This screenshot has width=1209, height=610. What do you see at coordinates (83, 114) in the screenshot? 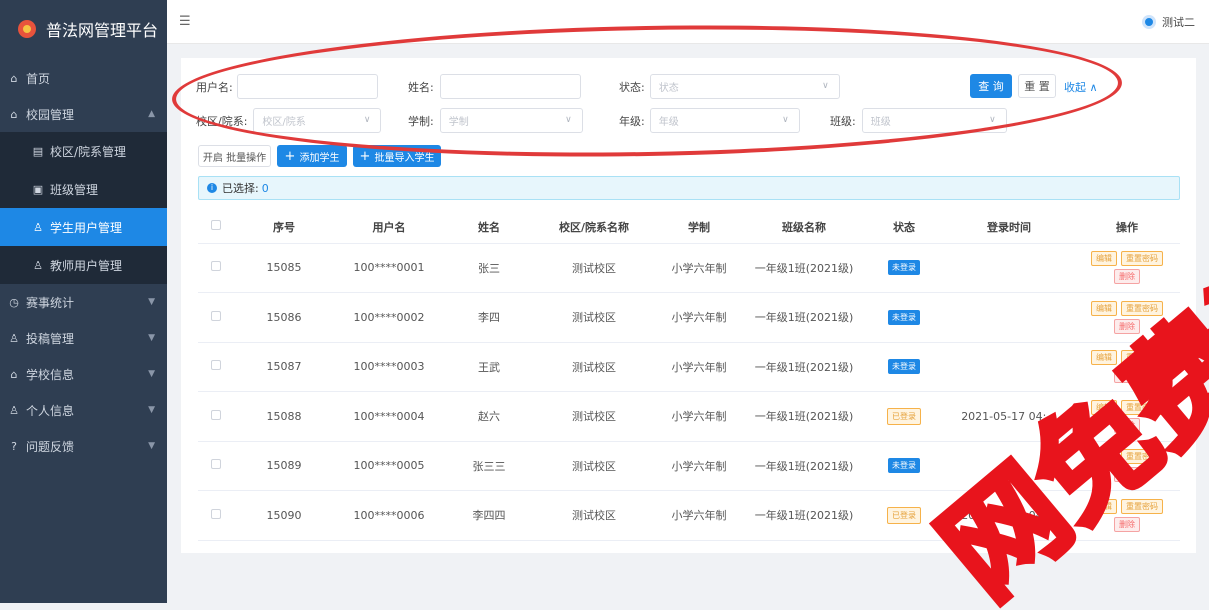
I see `sidebar-item-campus-management: ⌂ 校园管理 ▲` at bounding box center [83, 114].